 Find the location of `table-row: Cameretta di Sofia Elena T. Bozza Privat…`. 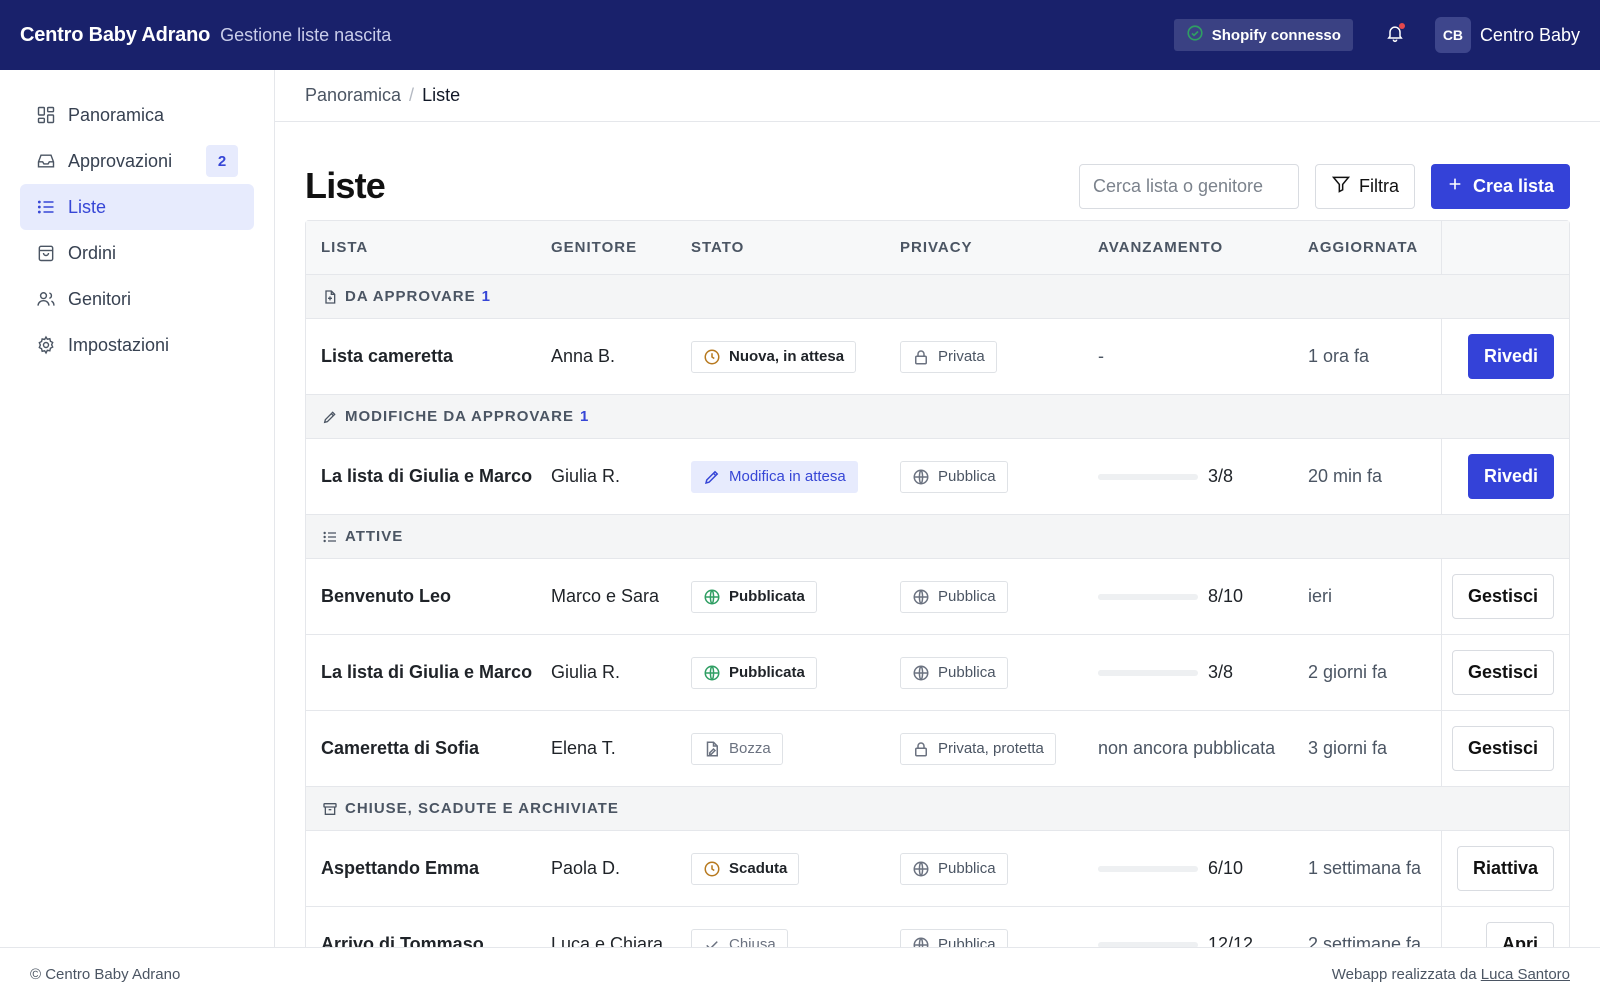

table-row: Cameretta di Sofia Elena T. Bozza Privat… is located at coordinates (937, 749).